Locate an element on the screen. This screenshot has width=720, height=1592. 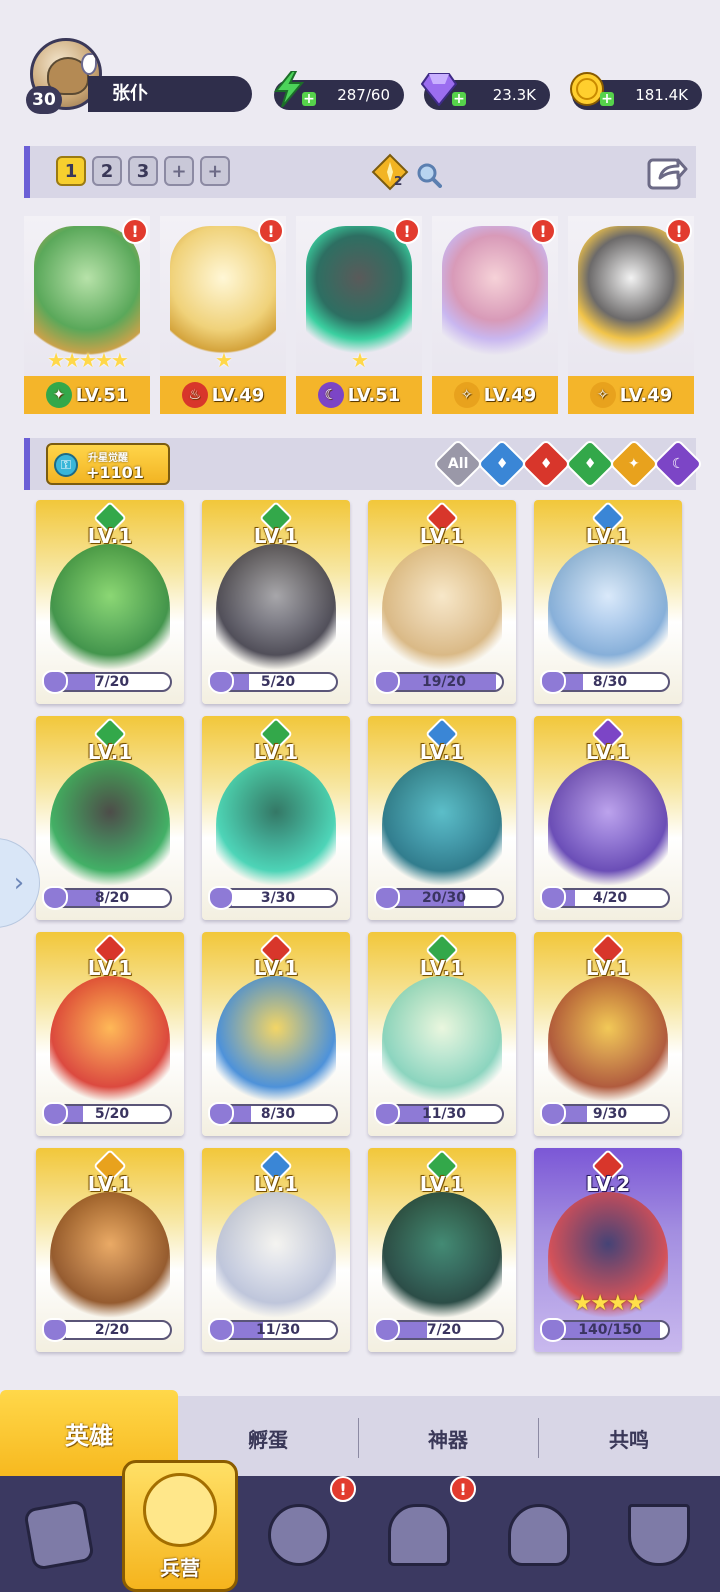
shard-progress-bar: 7/20 is located at coordinates (444, 1330).